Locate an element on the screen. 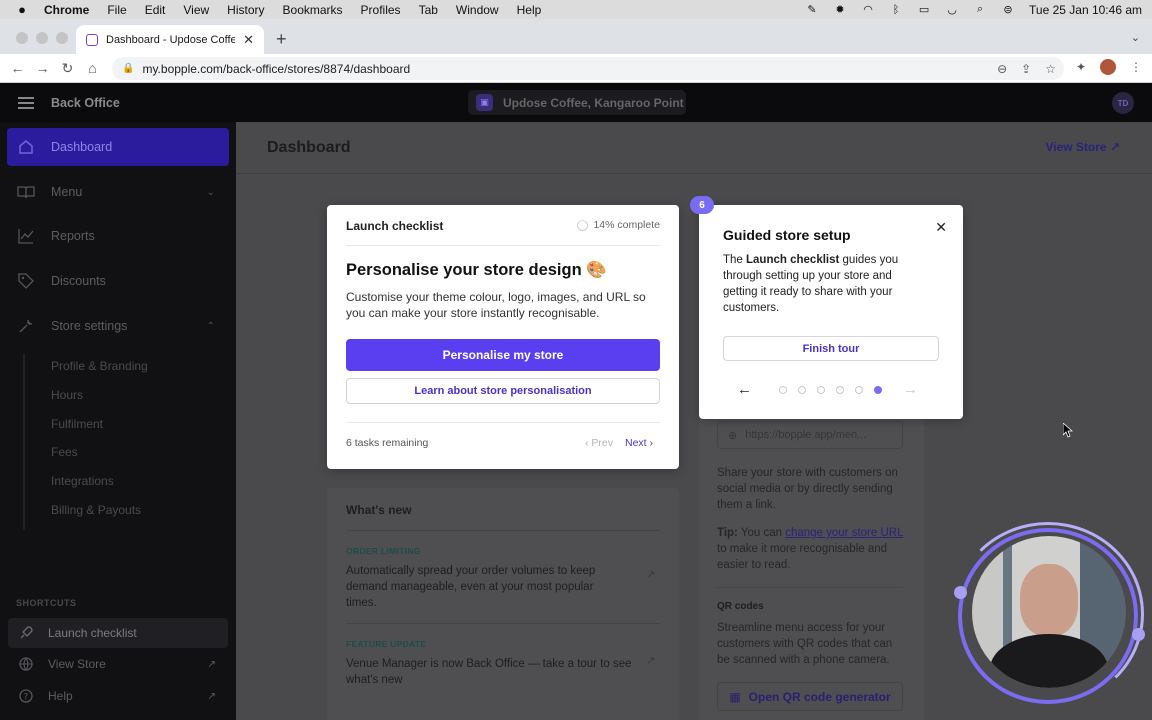 The height and width of the screenshot is (720, 1152). sidebar-subitem-profile-branding: Profile & Branding is located at coordinates (99, 366).